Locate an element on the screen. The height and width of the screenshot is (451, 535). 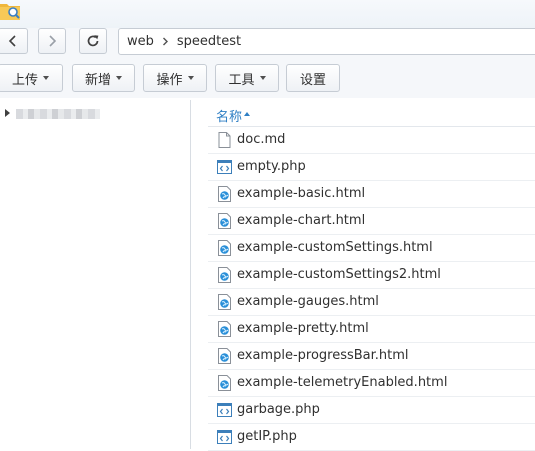
file-row: getIP.php is located at coordinates (371, 437).